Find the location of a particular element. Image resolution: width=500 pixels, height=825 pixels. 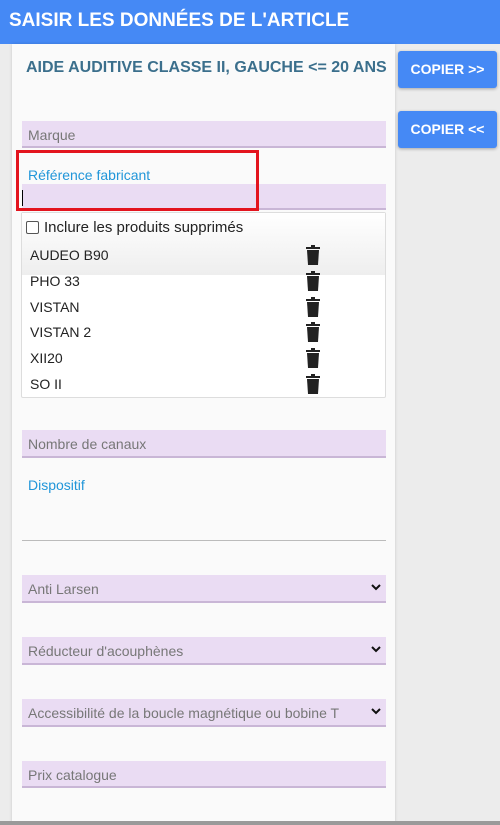

reducteur-select: Réducteur d'acouphènes is located at coordinates (204, 651).